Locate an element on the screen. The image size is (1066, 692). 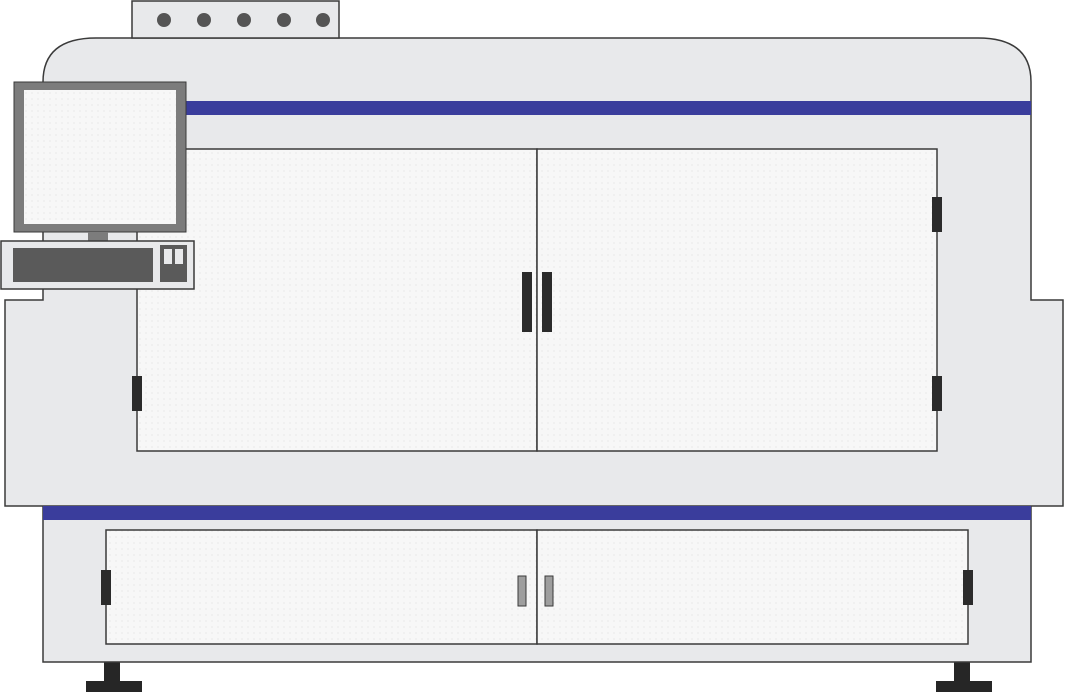
lower-accent-stripe is located at coordinates (537, 513).